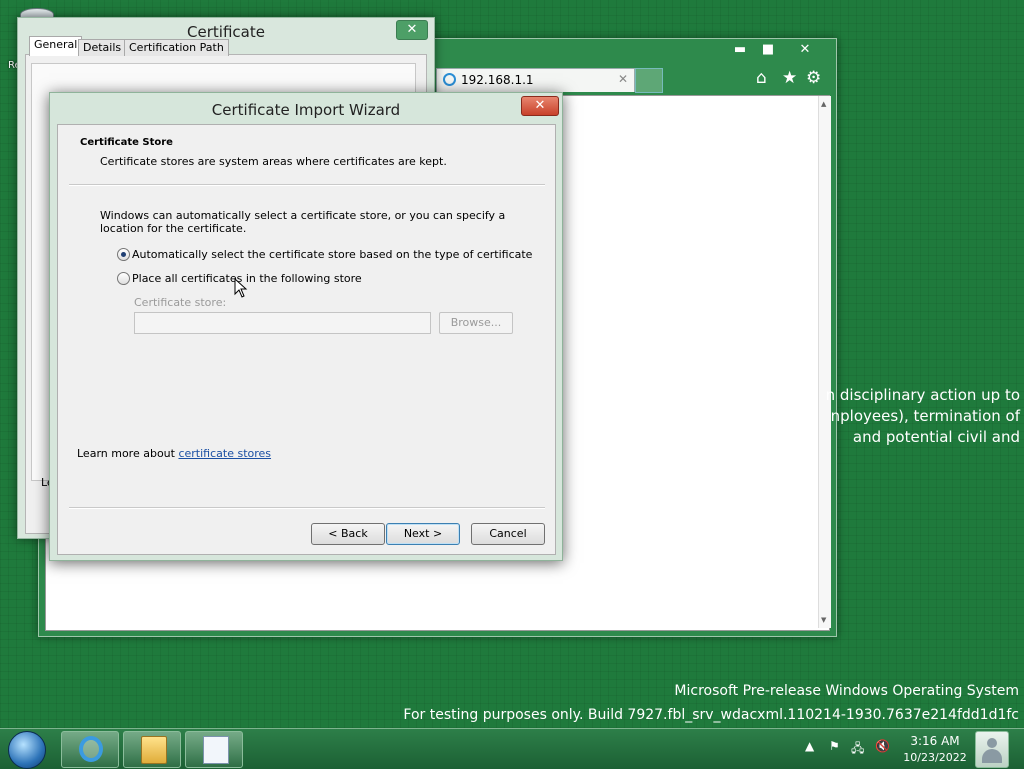  Describe the element at coordinates (823, 104) in the screenshot. I see `scroll-up-icon: ▲` at that location.